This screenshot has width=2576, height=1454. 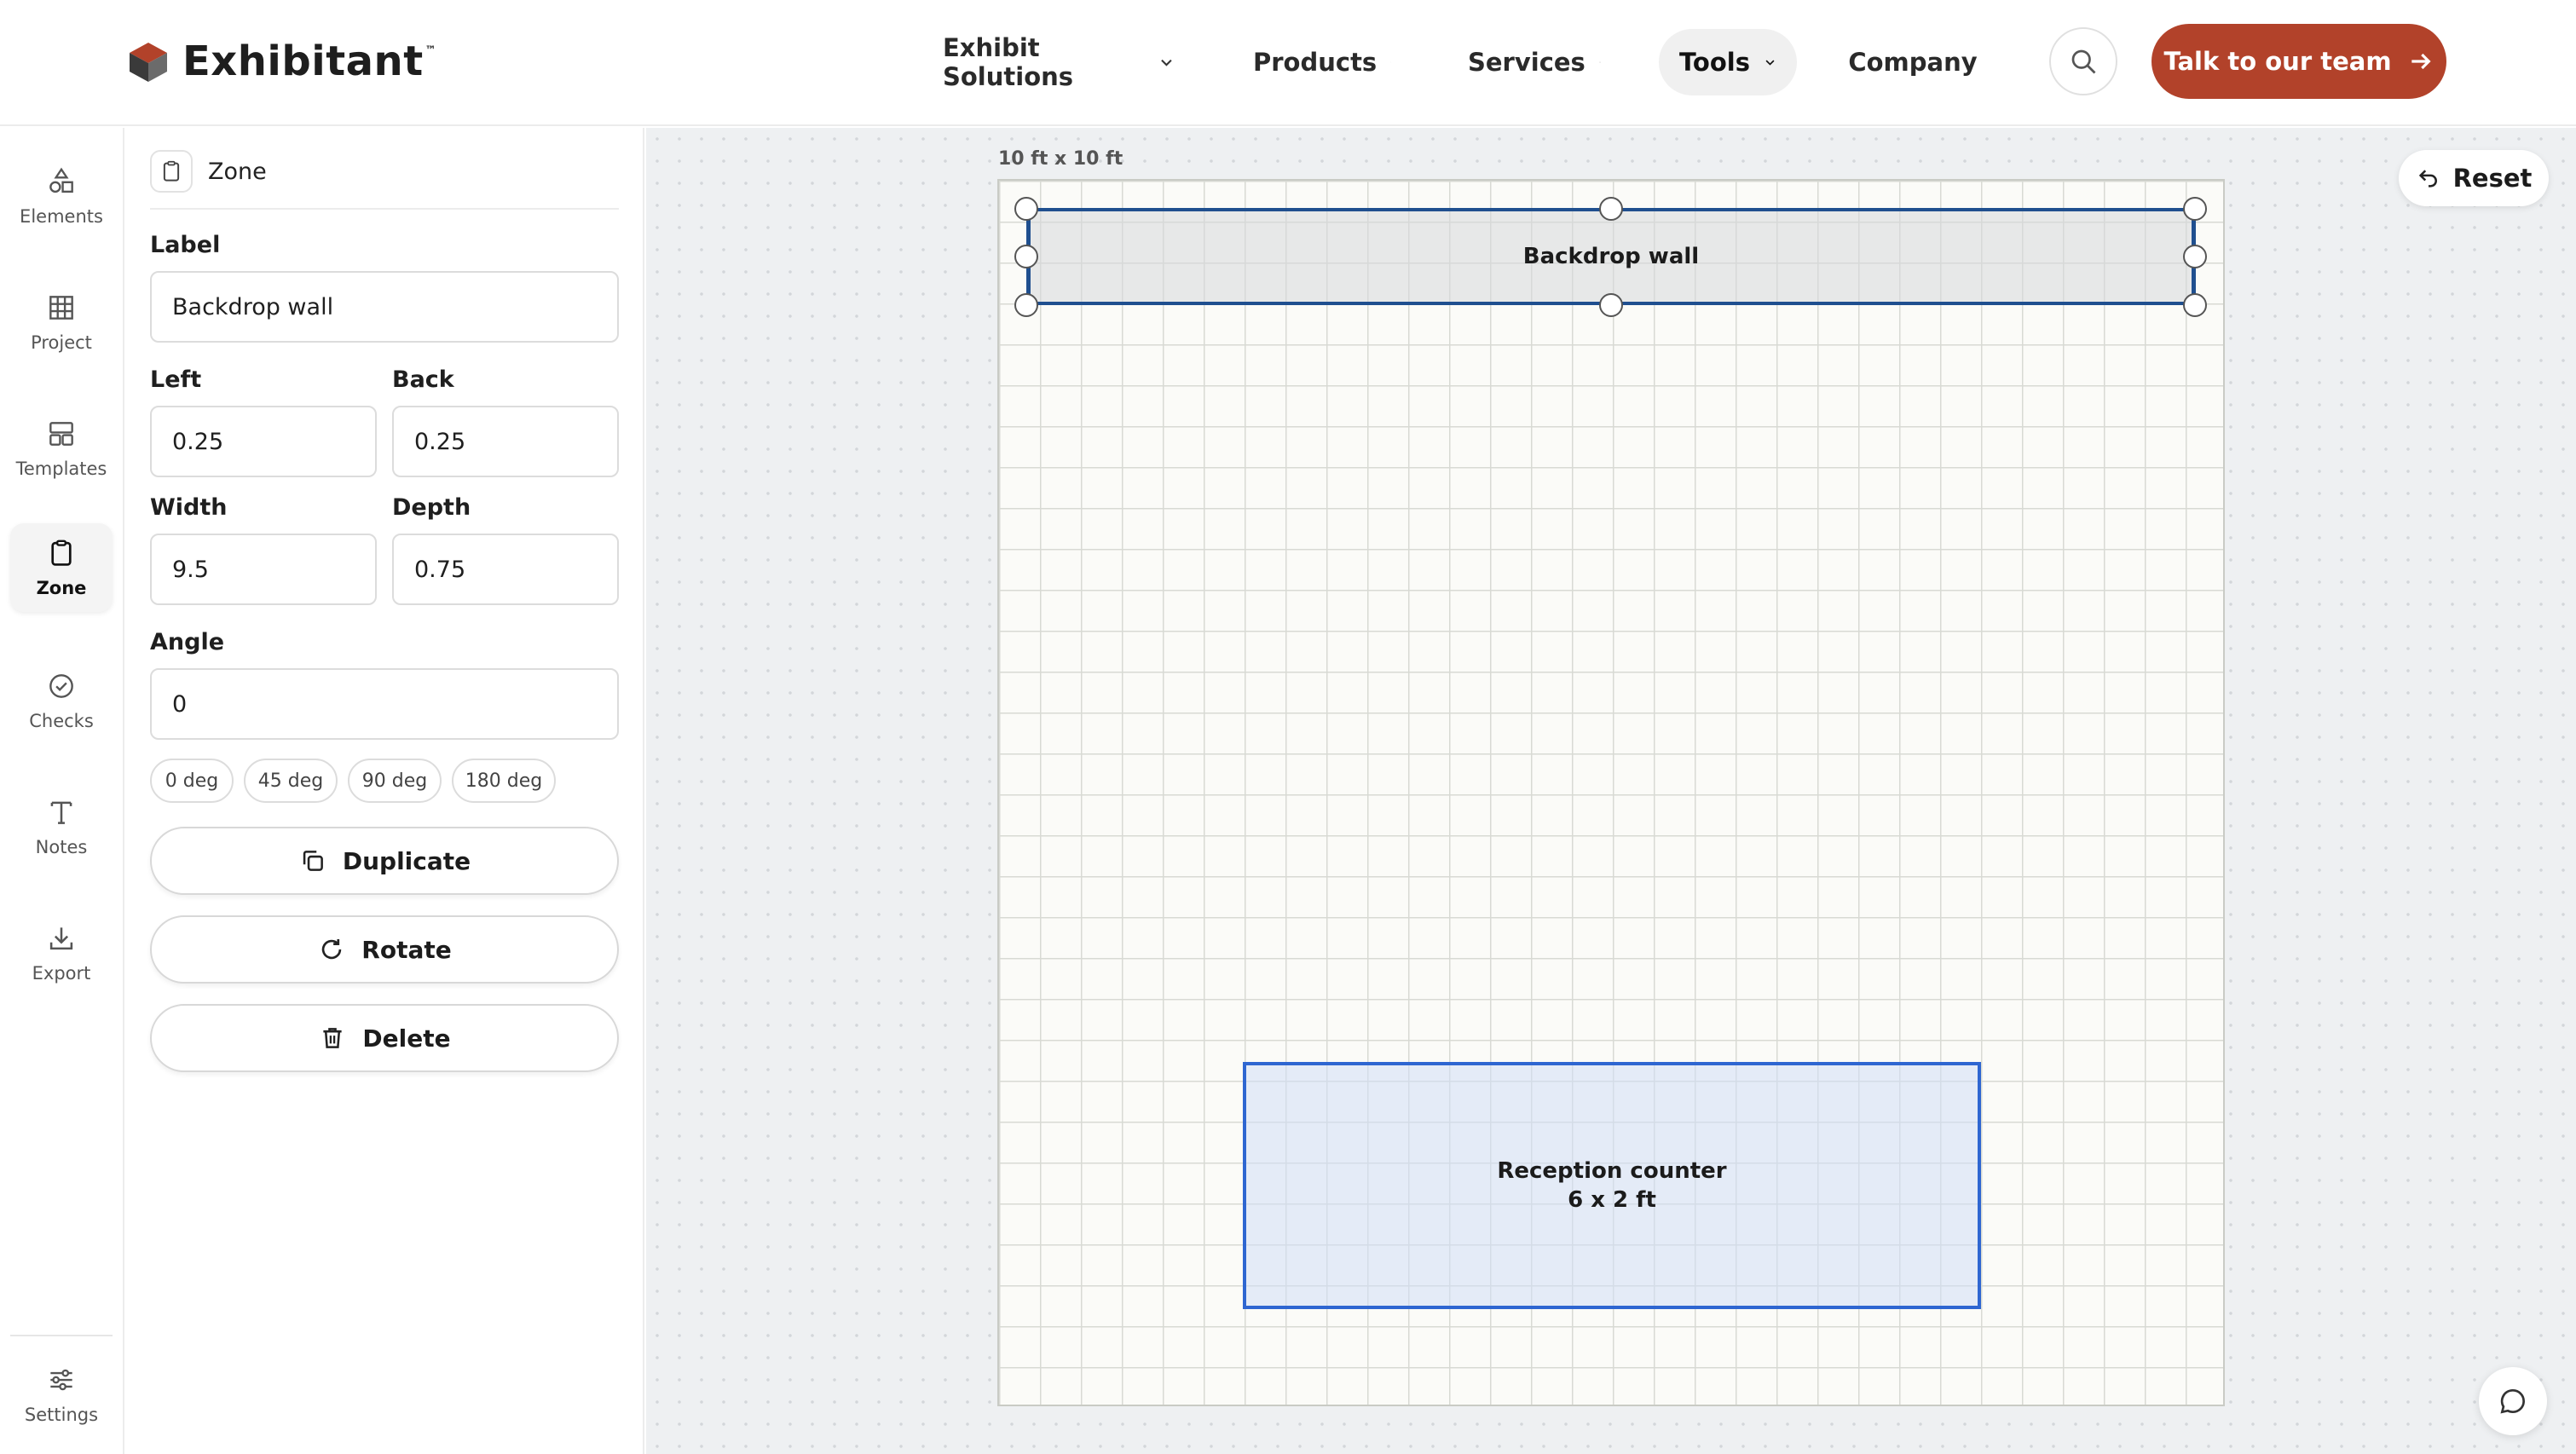 What do you see at coordinates (406, 1038) in the screenshot?
I see `delete-label: Delete` at bounding box center [406, 1038].